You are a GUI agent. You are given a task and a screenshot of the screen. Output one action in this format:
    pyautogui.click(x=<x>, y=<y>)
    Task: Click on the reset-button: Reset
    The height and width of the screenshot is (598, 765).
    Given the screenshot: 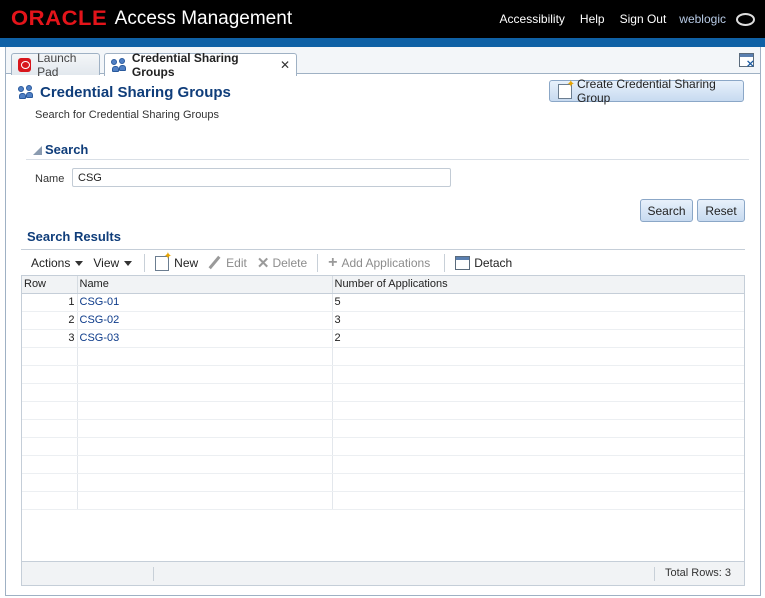 What is the action you would take?
    pyautogui.click(x=721, y=210)
    